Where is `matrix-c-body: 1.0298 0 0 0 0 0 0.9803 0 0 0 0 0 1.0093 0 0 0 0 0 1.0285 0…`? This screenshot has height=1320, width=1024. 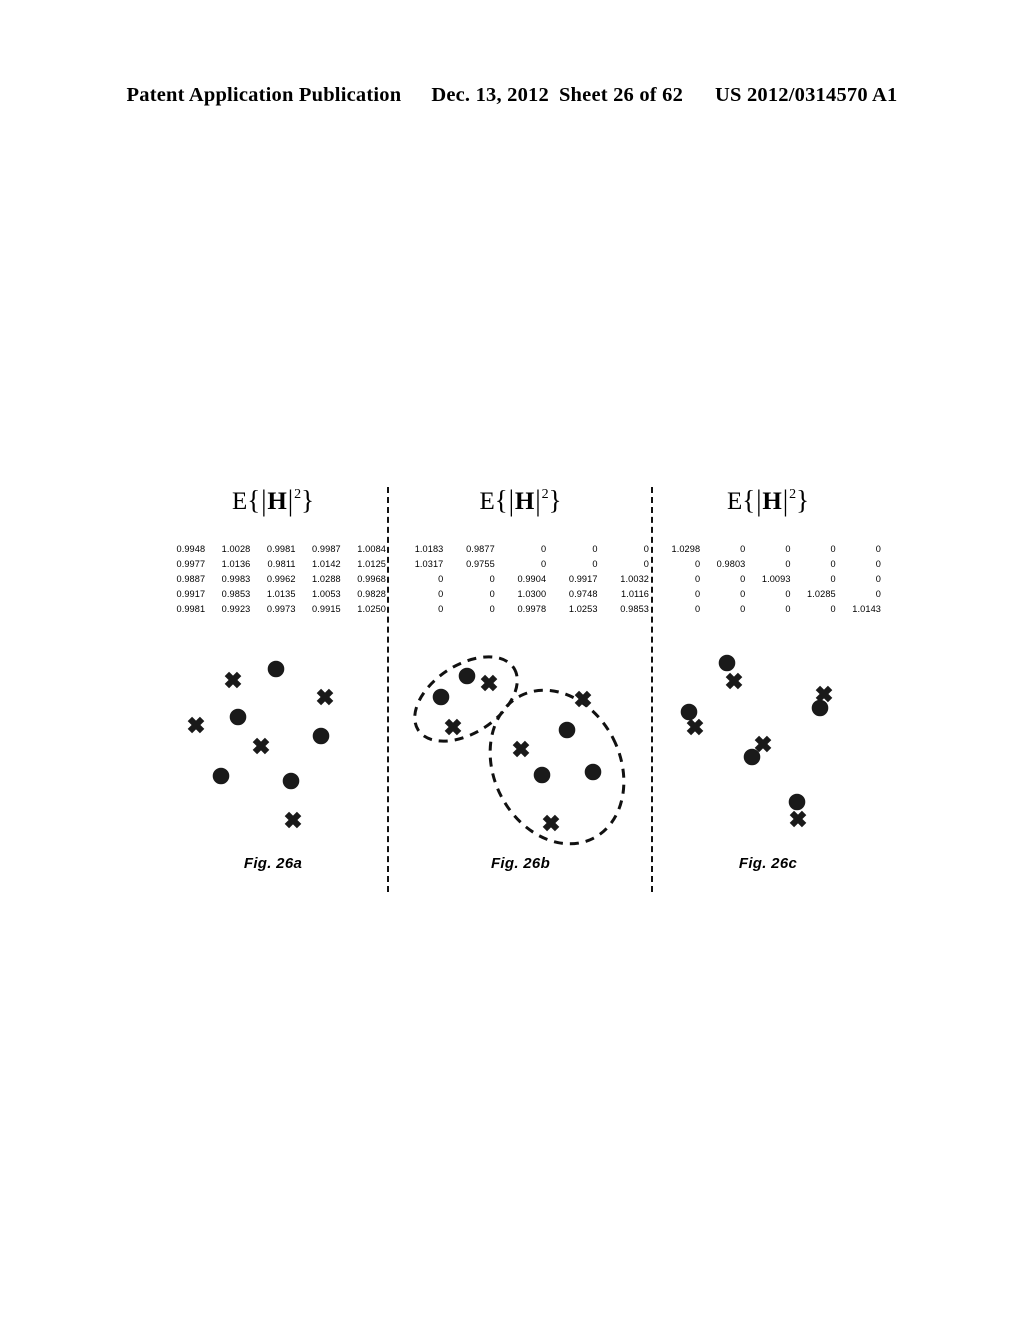
matrix-c-body: 1.0298 0 0 0 0 0 0.9803 0 0 0 0 0 1.0093 0 0 0 0 0 1.0285 0… is located at coordinates (768, 579).